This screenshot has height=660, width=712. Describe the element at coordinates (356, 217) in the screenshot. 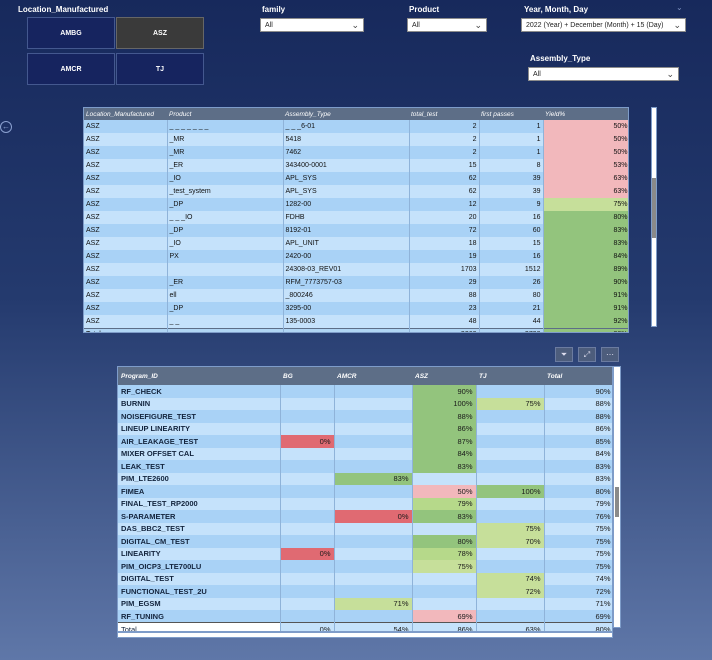

I see `table-row: ASZ _ _ _IO FDHB 20 16 80%` at that location.